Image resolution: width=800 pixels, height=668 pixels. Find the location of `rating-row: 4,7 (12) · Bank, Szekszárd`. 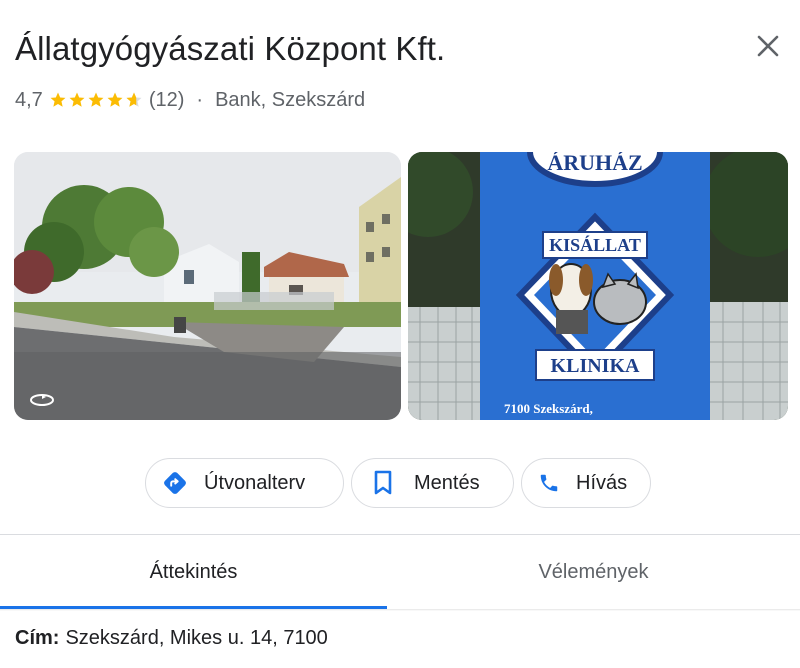

rating-row: 4,7 (12) · Bank, Szekszárd is located at coordinates (190, 100).